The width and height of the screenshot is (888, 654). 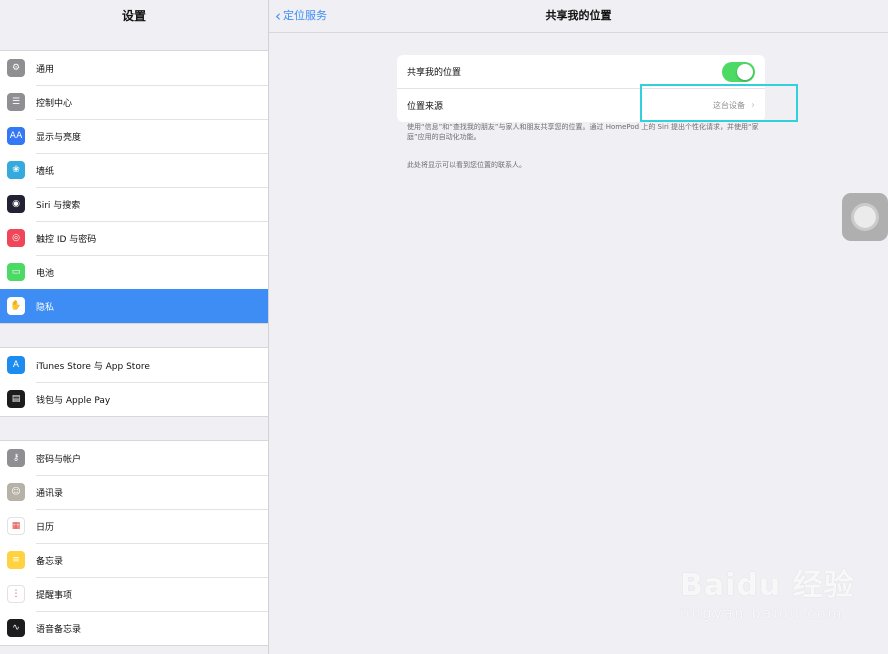 What do you see at coordinates (16, 492) in the screenshot?
I see `contacts-icon: ☺` at bounding box center [16, 492].